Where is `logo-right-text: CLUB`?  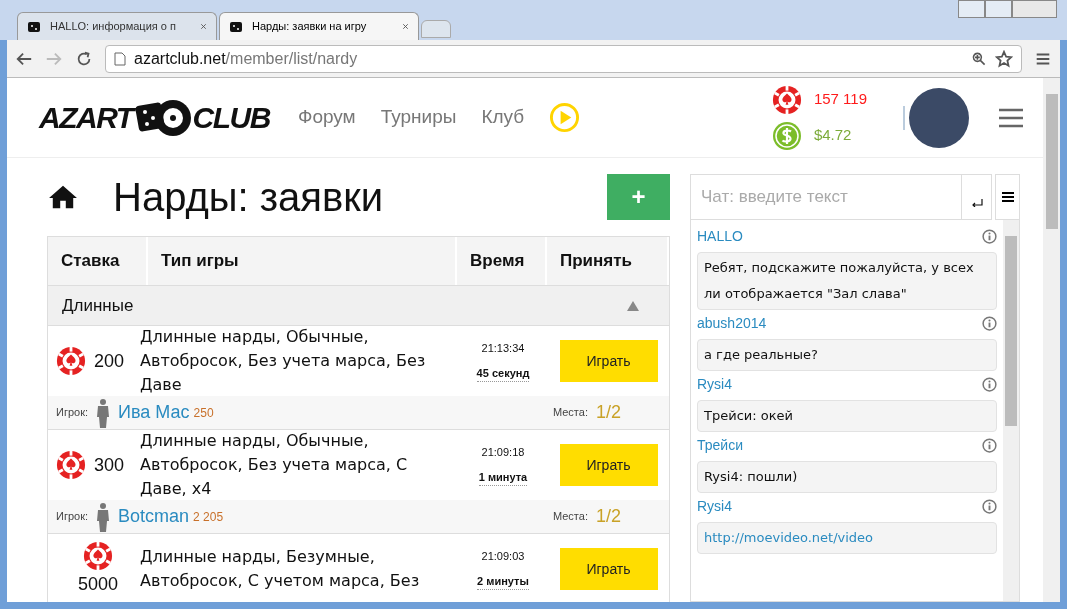
logo-right-text: CLUB is located at coordinates (231, 118).